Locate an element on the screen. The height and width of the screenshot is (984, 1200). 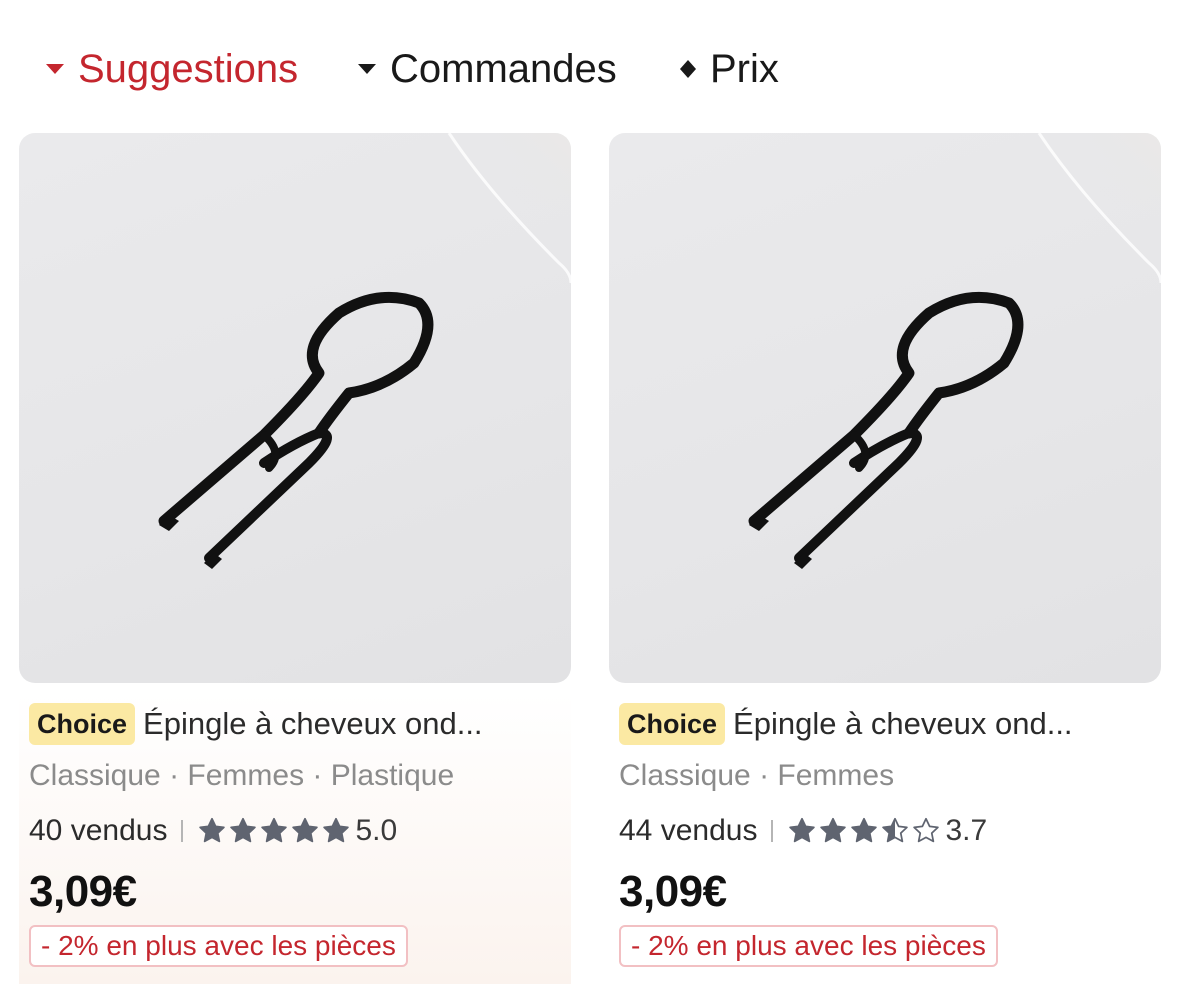
product-attributes: Classique · Femmes is located at coordinates (757, 775).